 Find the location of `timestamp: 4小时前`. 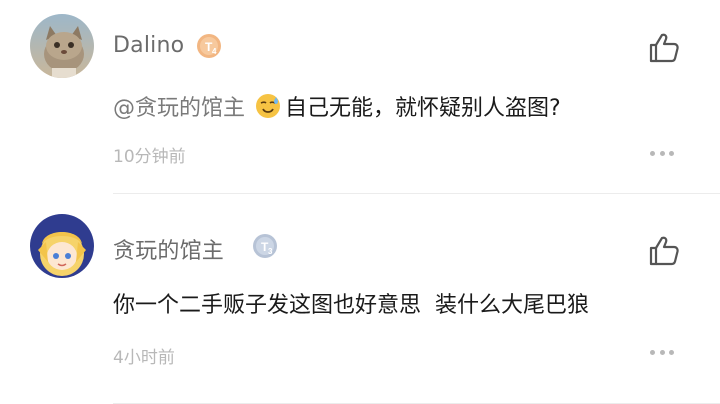

timestamp: 4小时前 is located at coordinates (144, 358).